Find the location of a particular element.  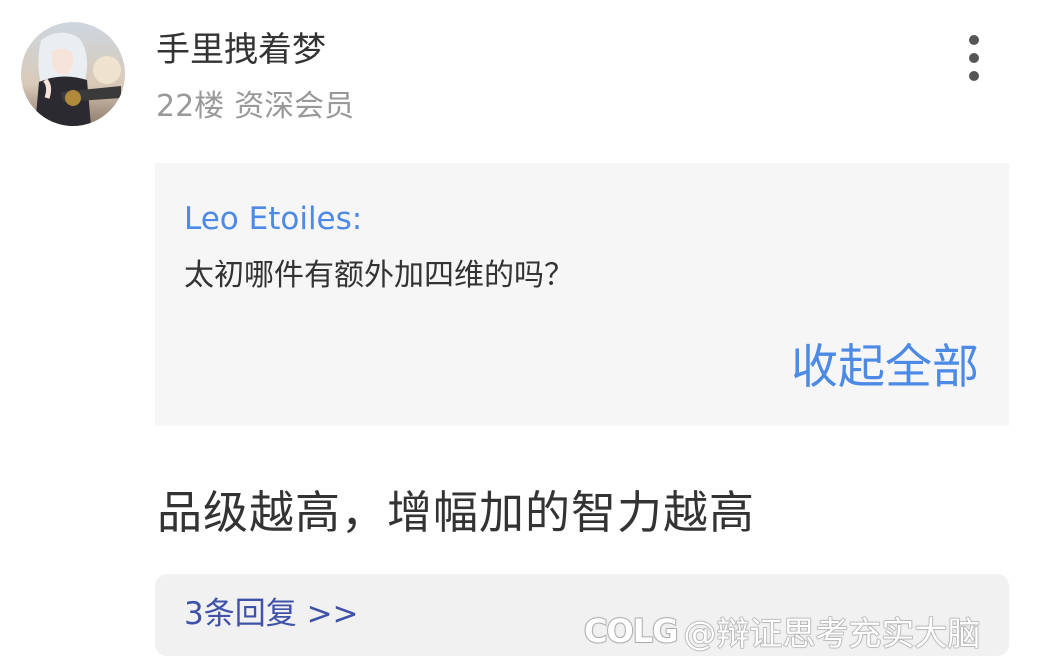

more-options-button is located at coordinates (974, 58).